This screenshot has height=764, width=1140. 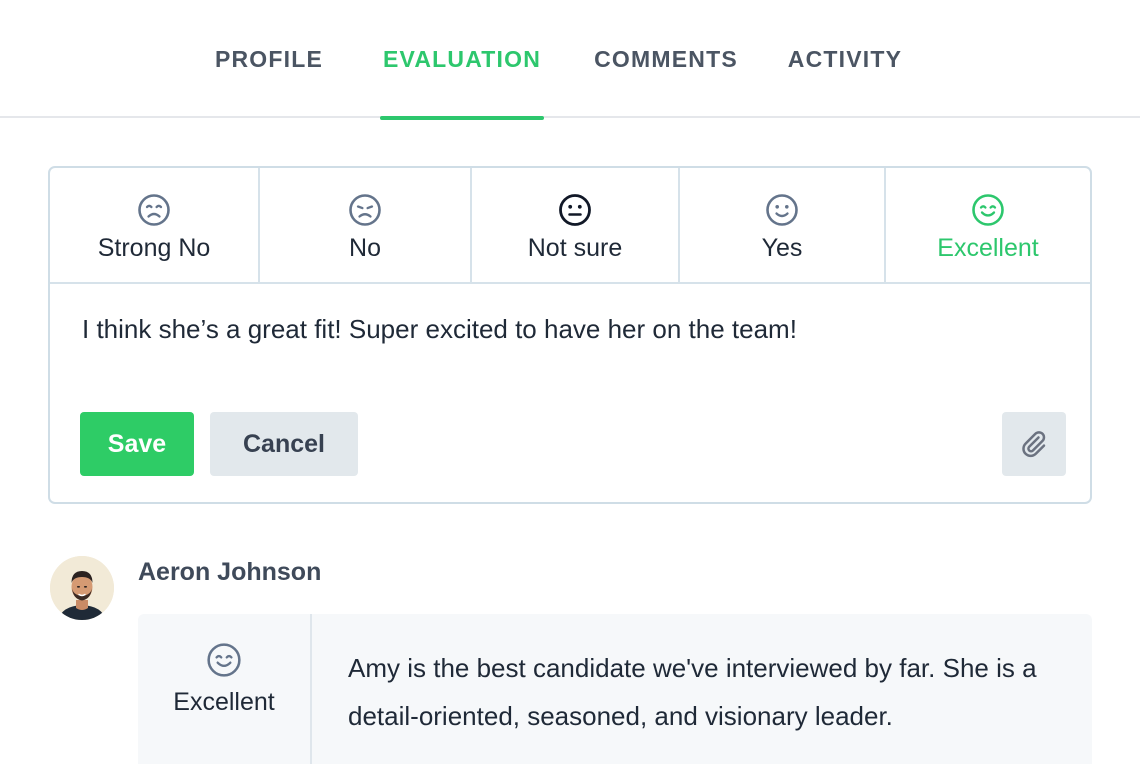 What do you see at coordinates (462, 60) in the screenshot?
I see `tab-evaluation: EVALUATION` at bounding box center [462, 60].